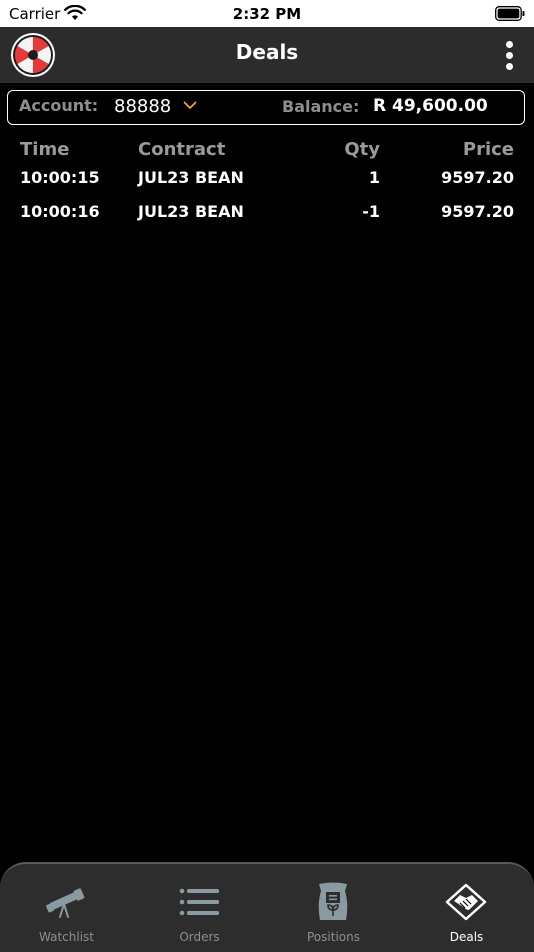  I want to click on more-menu-button, so click(510, 55).